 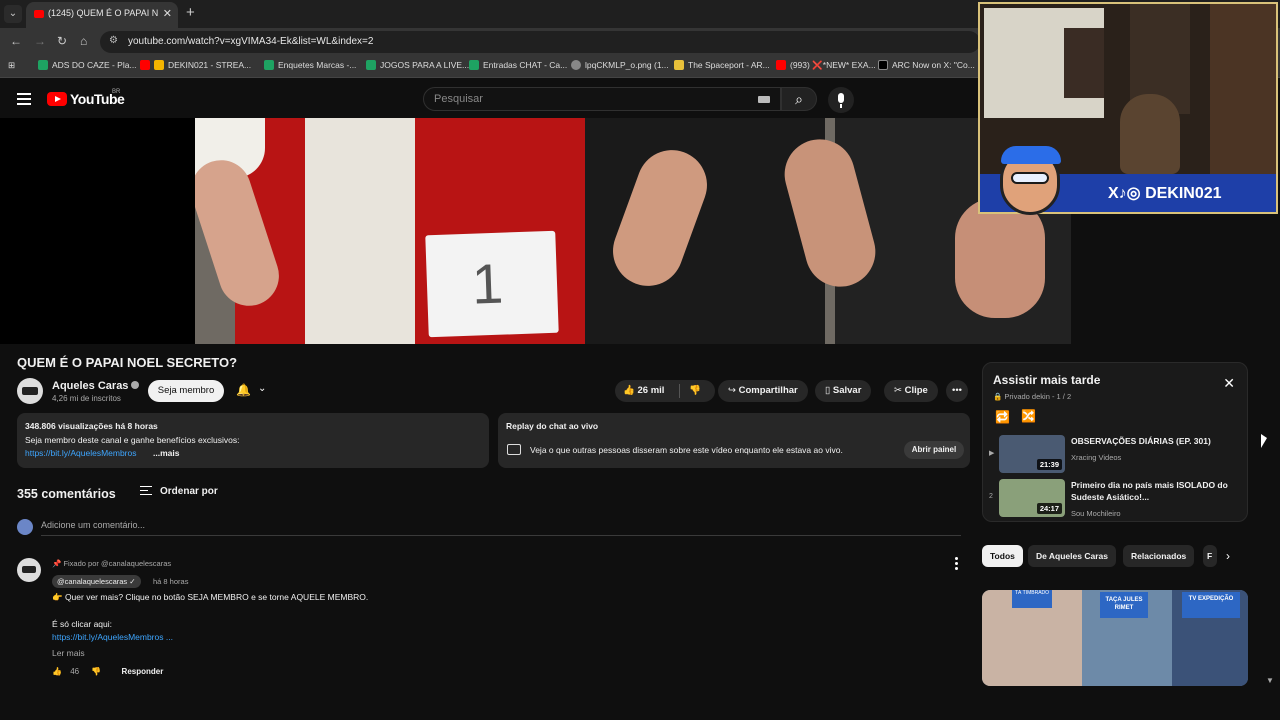 I want to click on show-more-link: ...mais, so click(x=166, y=453).